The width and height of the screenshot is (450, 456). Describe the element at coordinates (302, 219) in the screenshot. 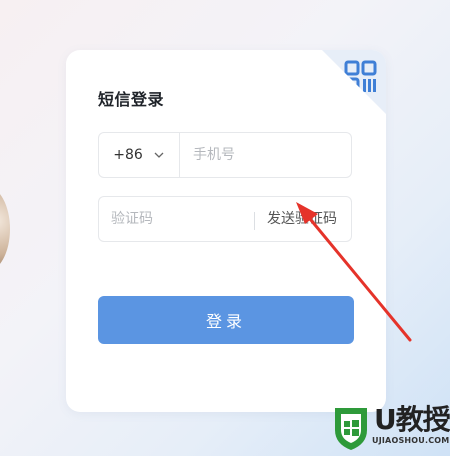

I see `send-code-button: 发送验证码` at that location.